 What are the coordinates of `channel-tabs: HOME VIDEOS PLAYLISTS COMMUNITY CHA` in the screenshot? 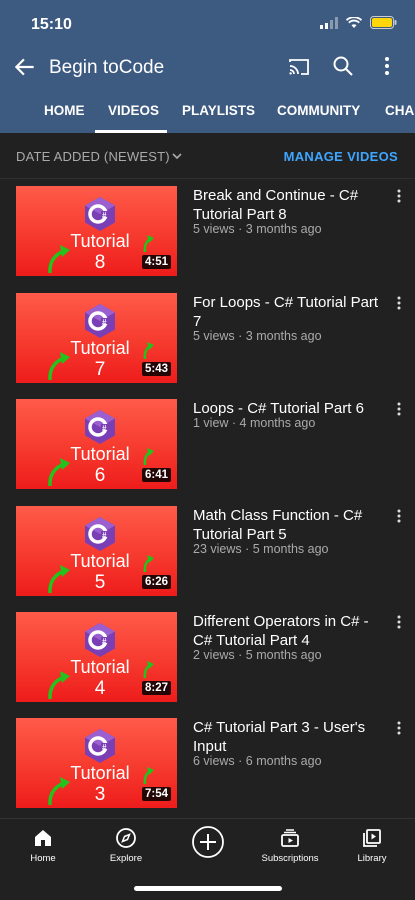 It's located at (207, 109).